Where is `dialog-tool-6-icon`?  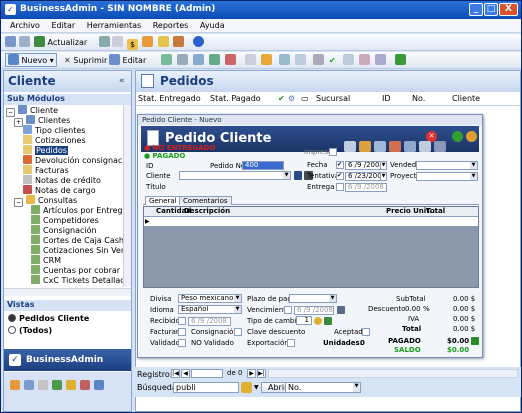
dialog-tool-6-icon is located at coordinates (425, 146).